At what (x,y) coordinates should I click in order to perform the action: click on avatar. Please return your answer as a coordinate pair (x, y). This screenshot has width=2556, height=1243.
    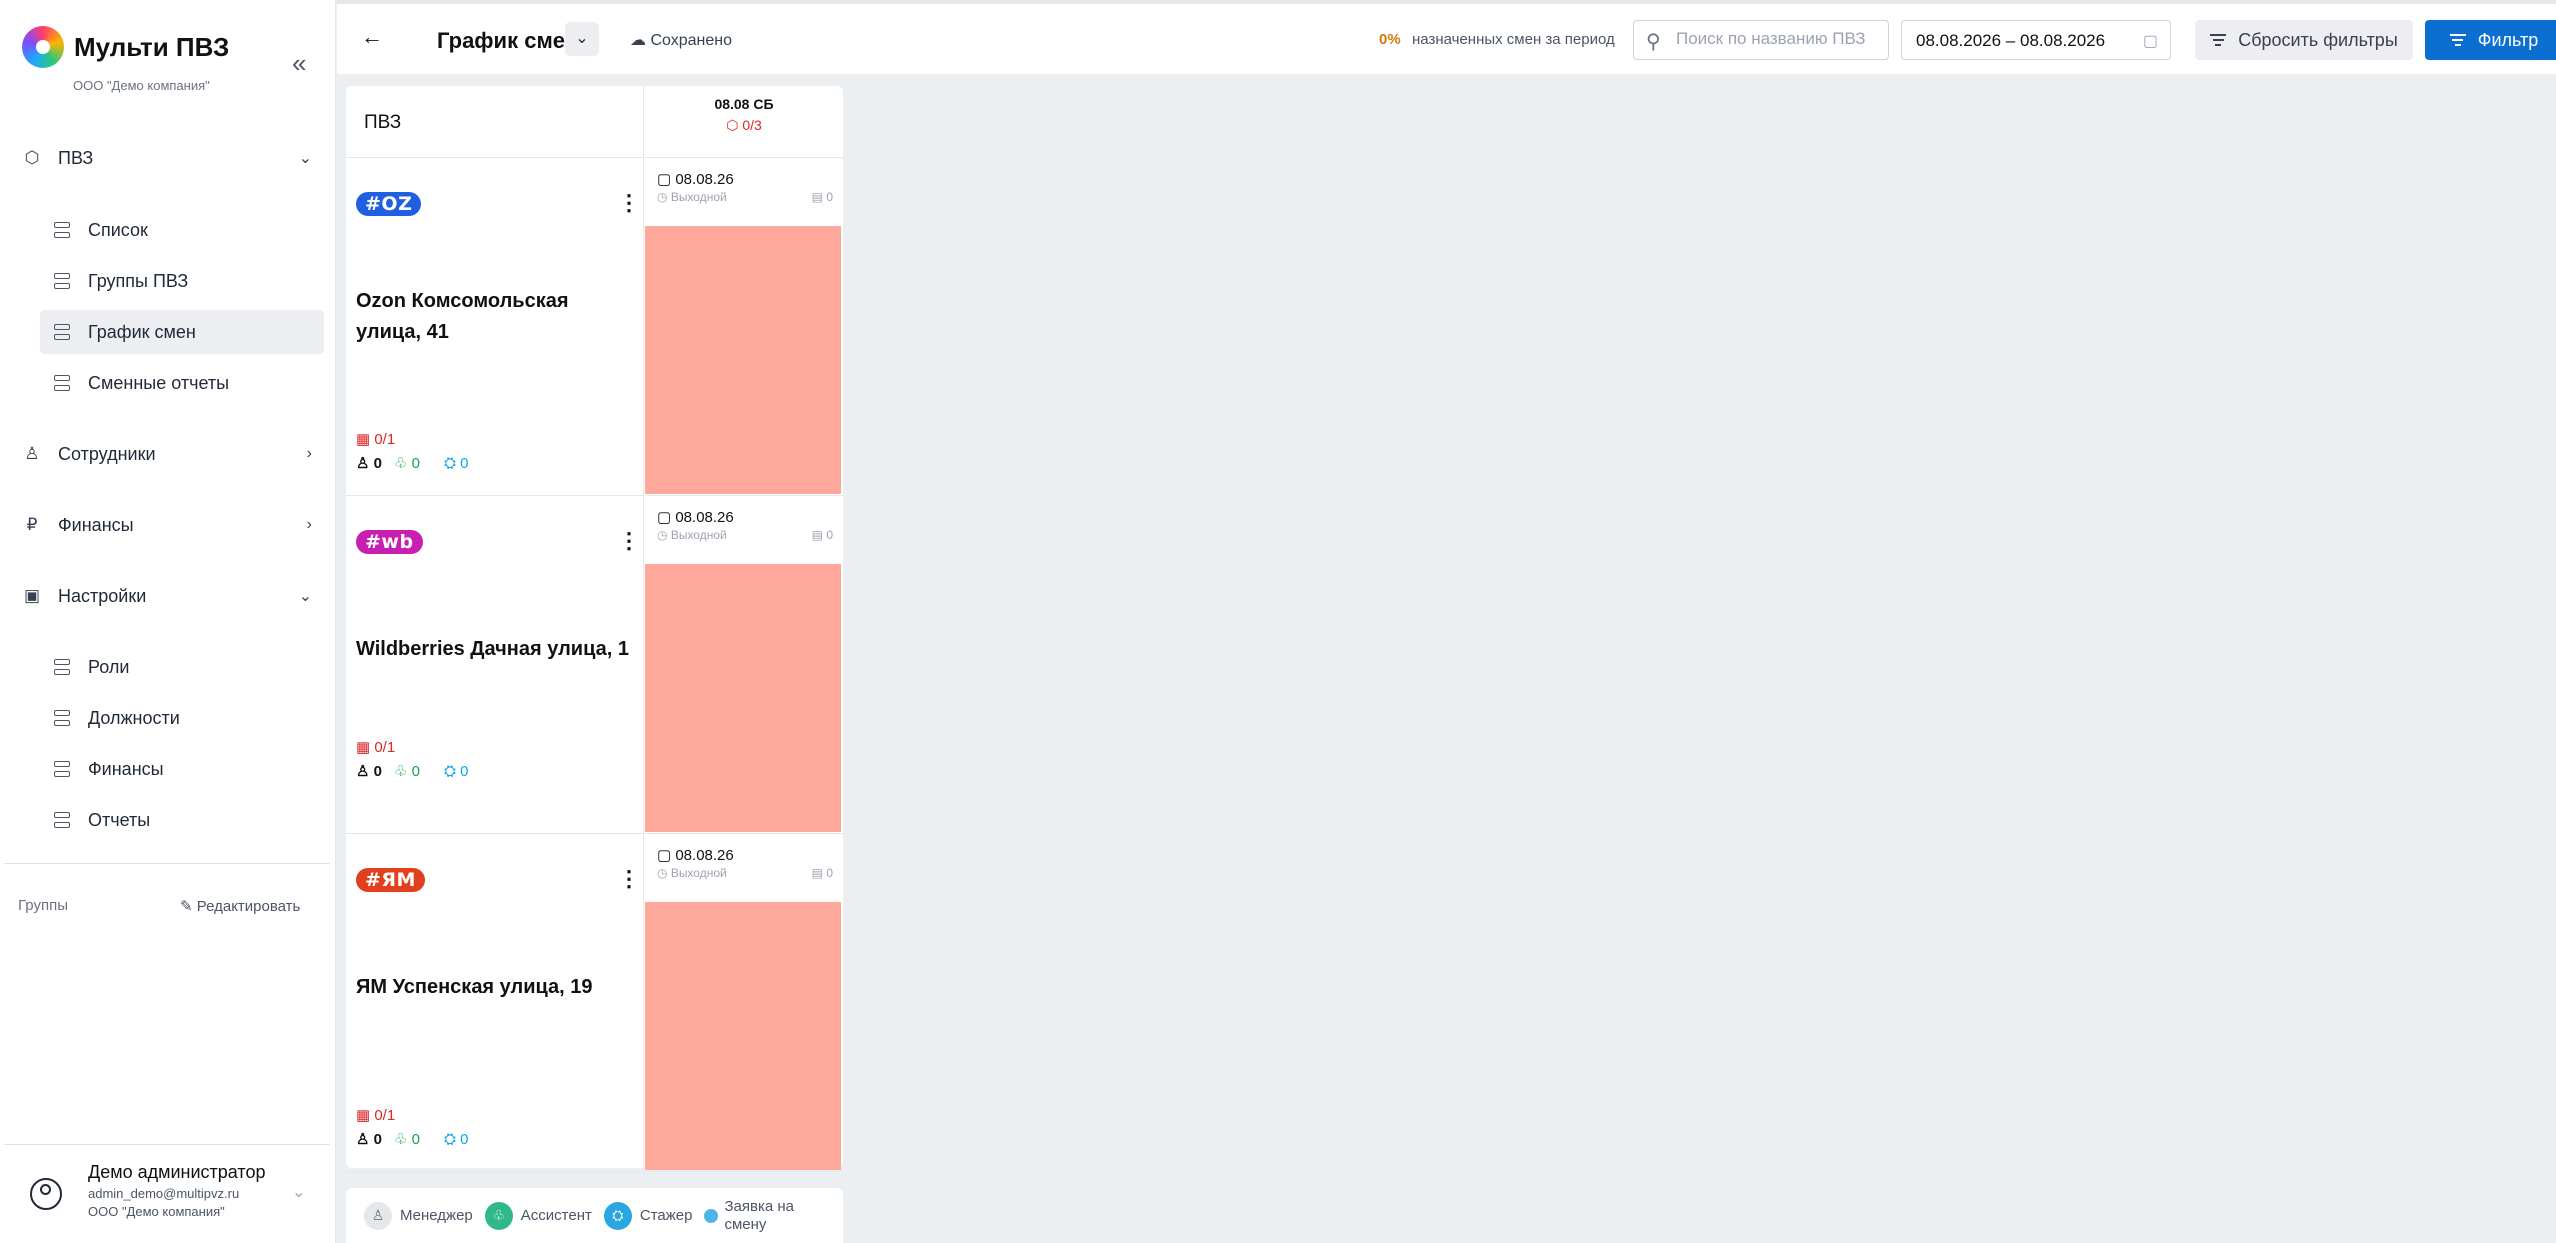
    Looking at the image, I should click on (46, 1194).